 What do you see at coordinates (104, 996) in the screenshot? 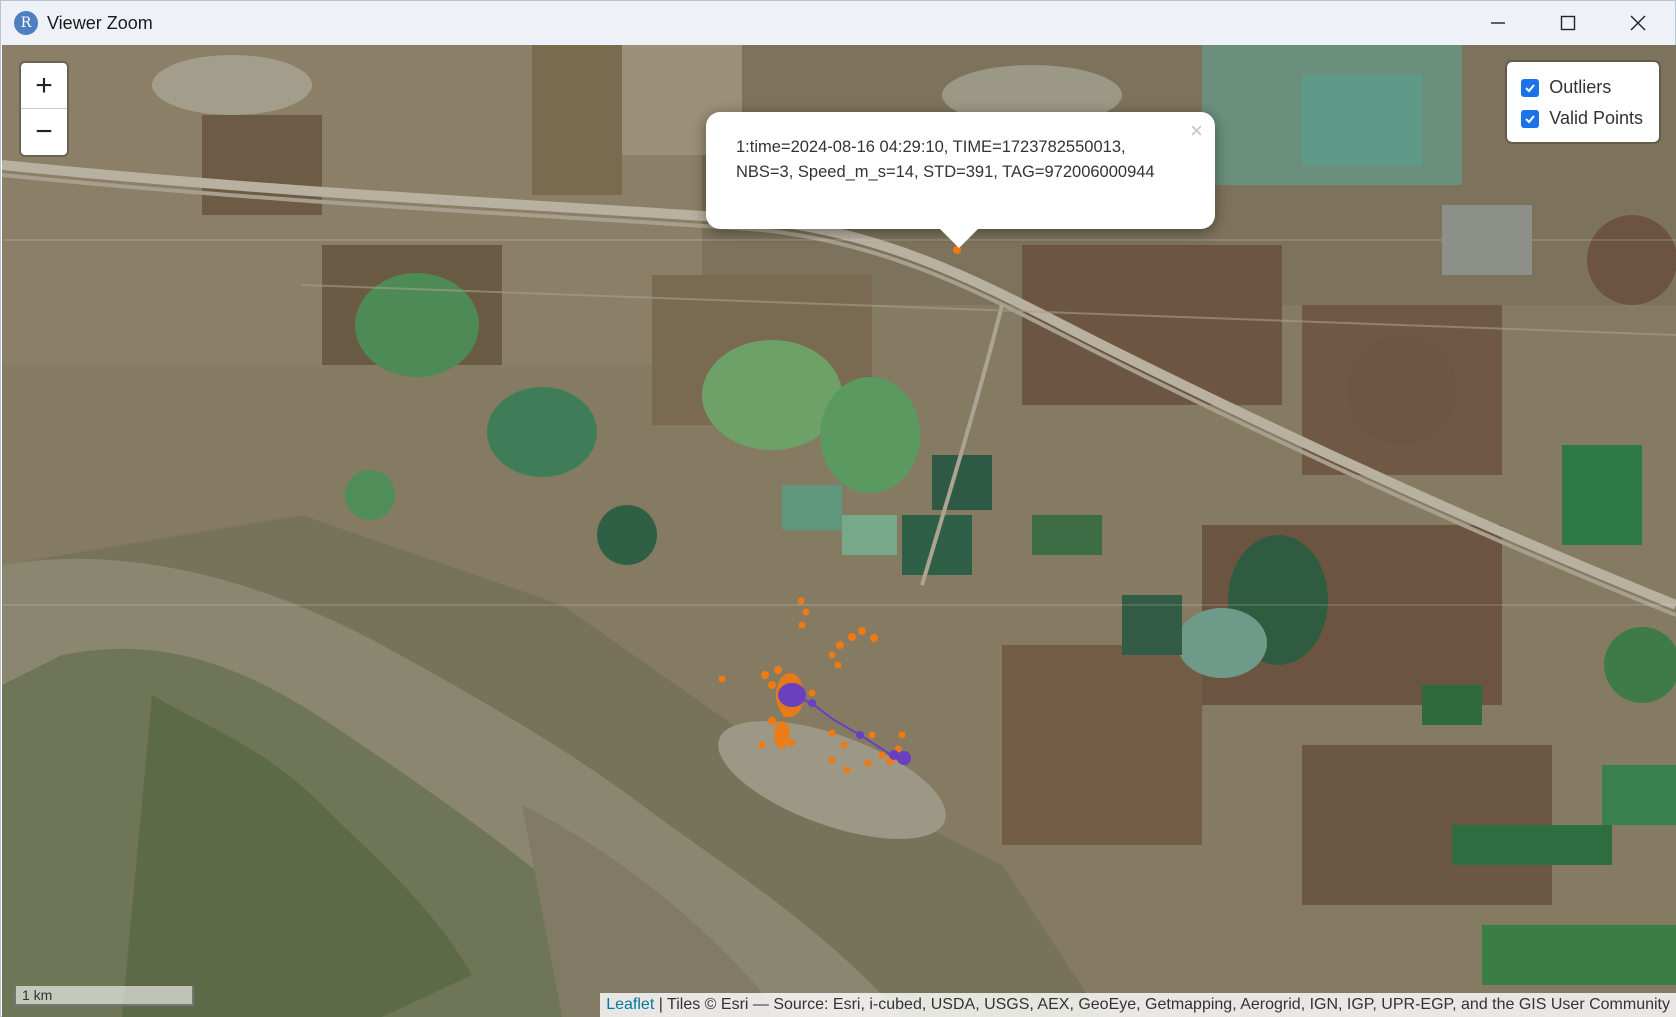
I see `scale-bar: 1 km` at bounding box center [104, 996].